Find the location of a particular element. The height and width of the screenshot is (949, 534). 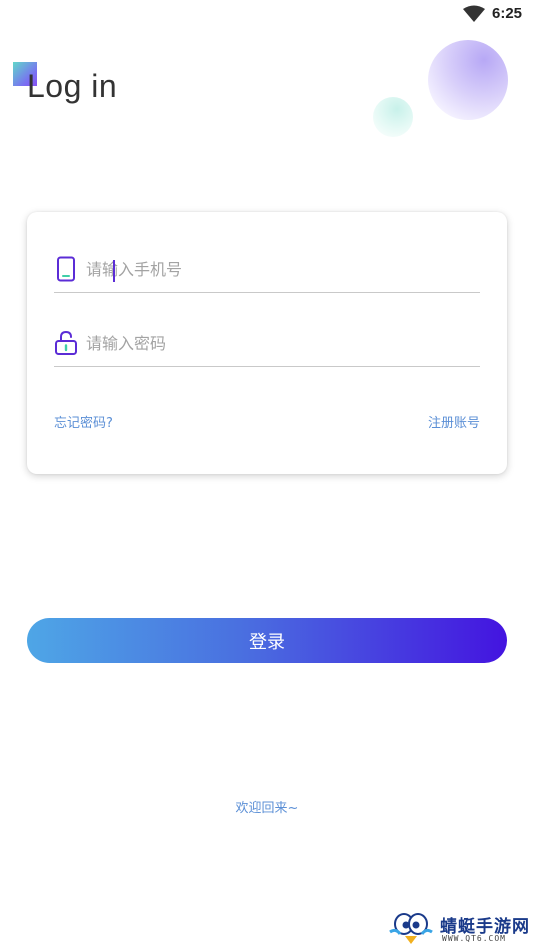

decorative-bubble-large is located at coordinates (468, 80).